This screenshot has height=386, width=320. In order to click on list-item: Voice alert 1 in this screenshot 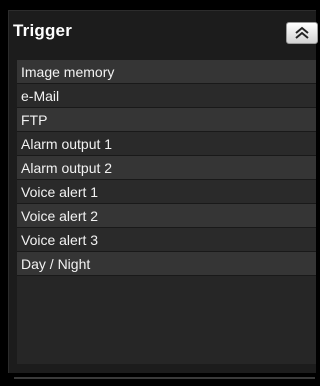, I will do `click(166, 192)`.